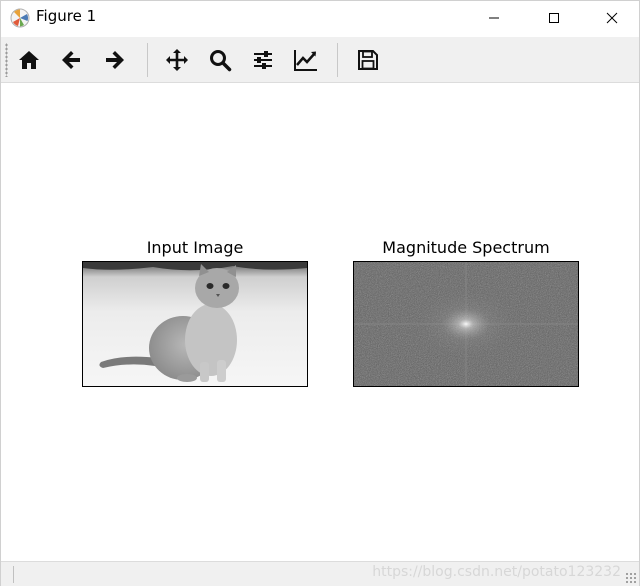  Describe the element at coordinates (20, 18) in the screenshot. I see `app-icon` at that location.